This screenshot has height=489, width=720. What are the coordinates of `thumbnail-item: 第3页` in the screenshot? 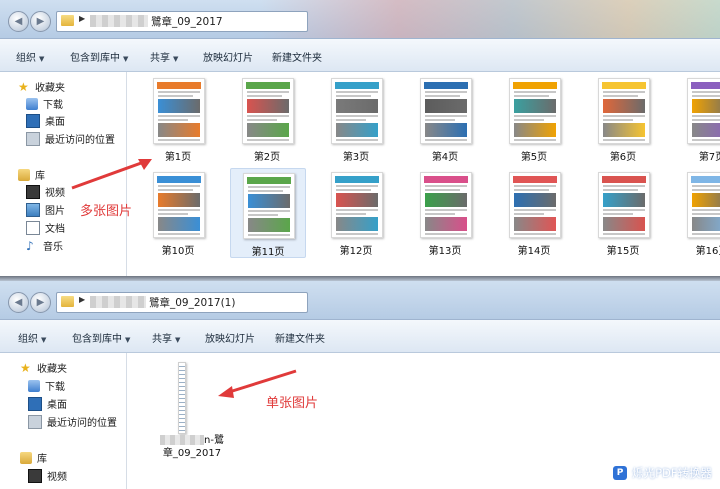 It's located at (356, 118).